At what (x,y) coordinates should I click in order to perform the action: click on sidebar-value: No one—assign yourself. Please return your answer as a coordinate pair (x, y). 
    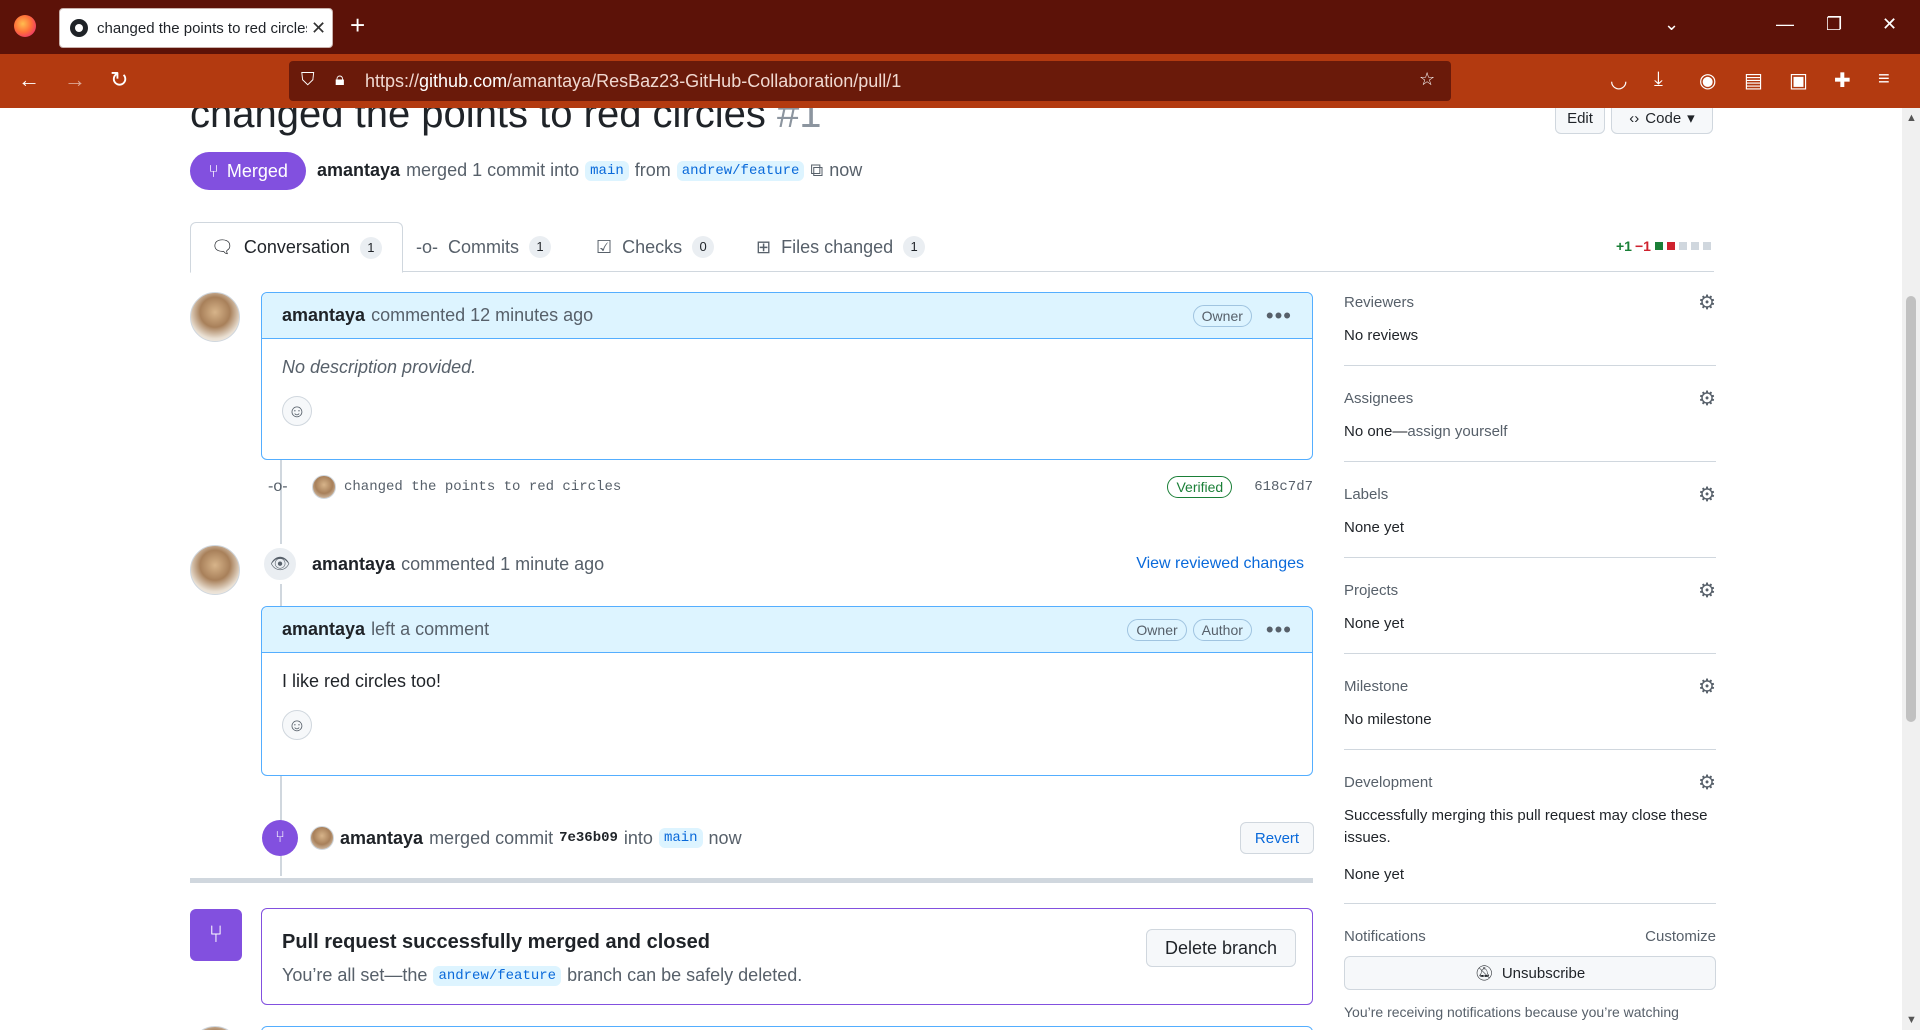
    Looking at the image, I should click on (1425, 431).